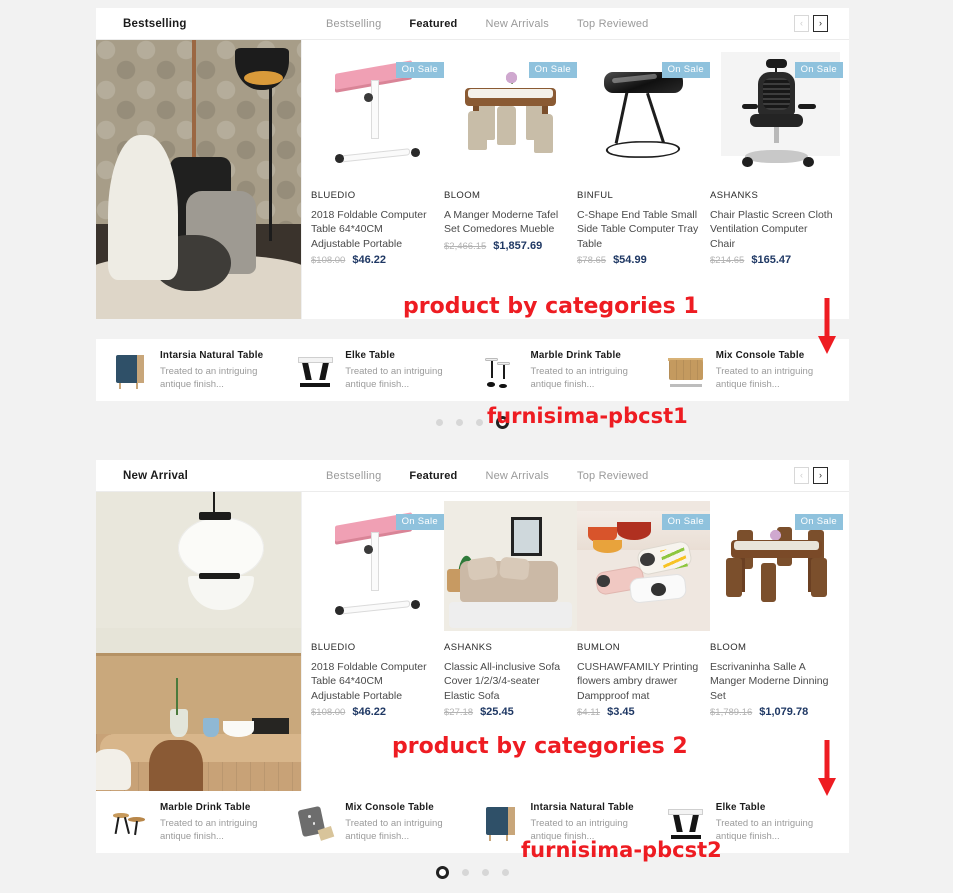  What do you see at coordinates (510, 566) in the screenshot?
I see `product-image` at bounding box center [510, 566].